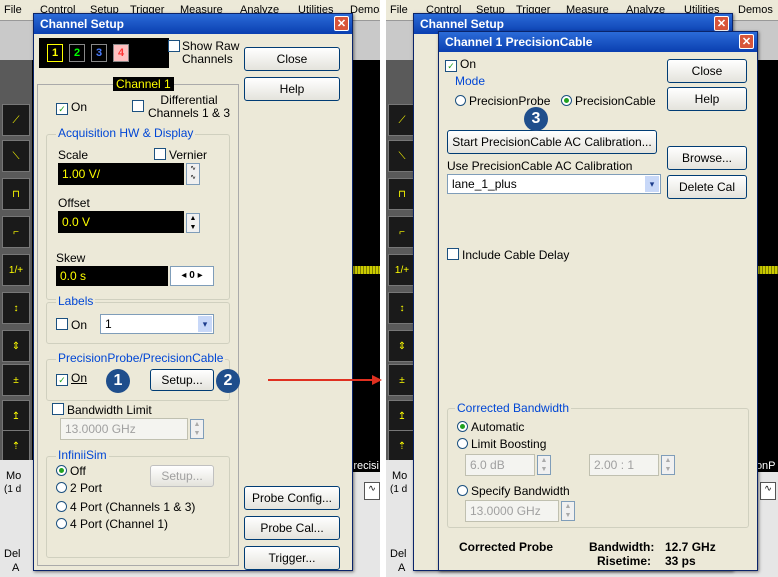 This screenshot has height=577, width=778. Describe the element at coordinates (193, 223) in the screenshot. I see `offset-stepper: ▲ ▼` at that location.